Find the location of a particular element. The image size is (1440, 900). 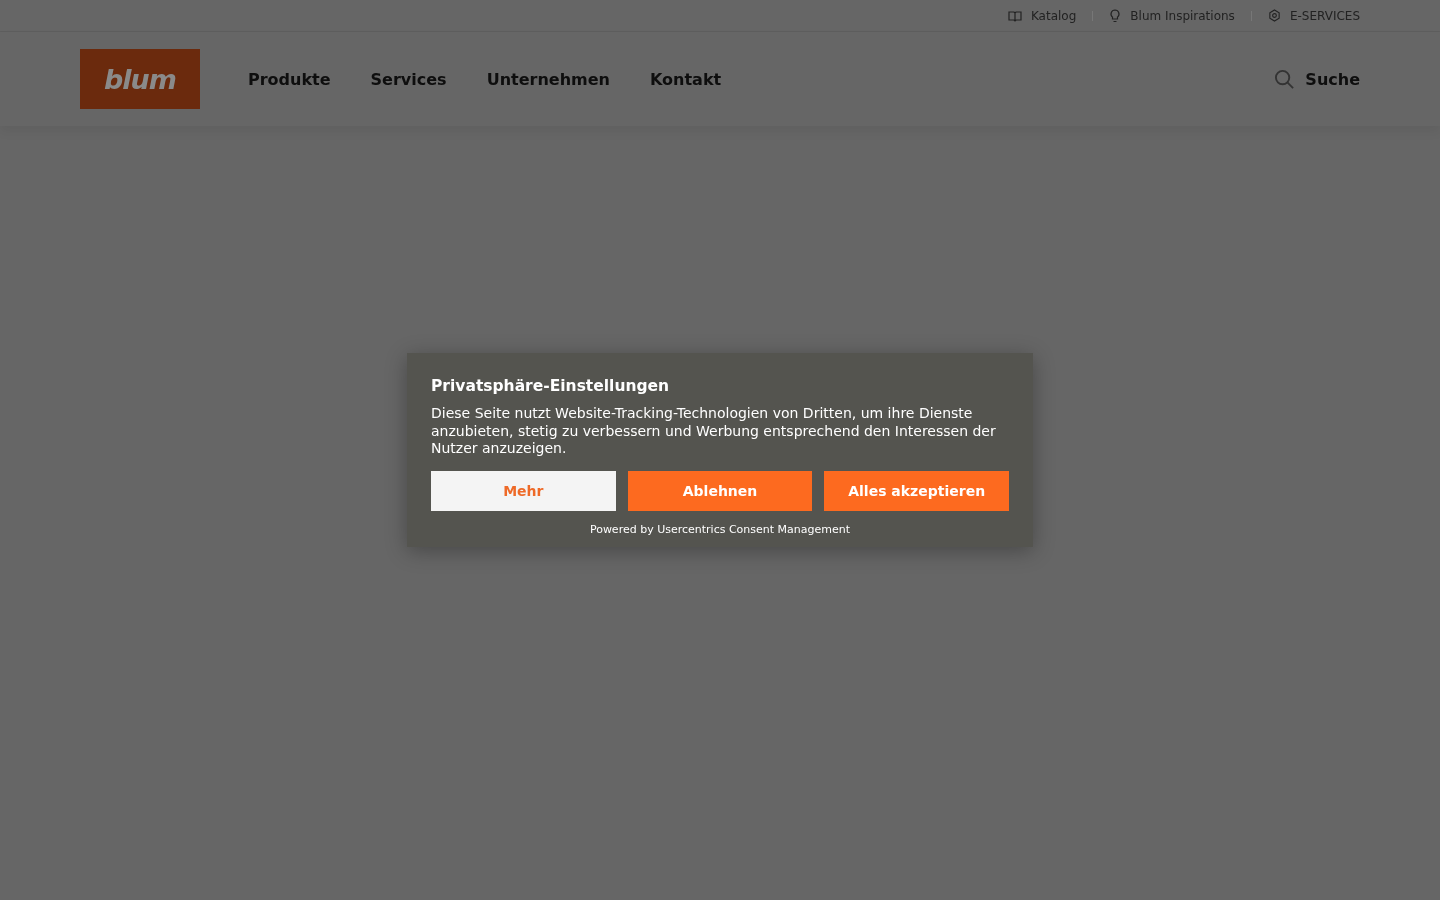

dialog-text: Diese Seite nutzt Website-Tracking-Technologien von Dritten, um ihre Dienste anzubieten, stetig zu verbessern und Werbung entsprechend den Interessen der Nutzer anzuzeigen. is located at coordinates (714, 431).